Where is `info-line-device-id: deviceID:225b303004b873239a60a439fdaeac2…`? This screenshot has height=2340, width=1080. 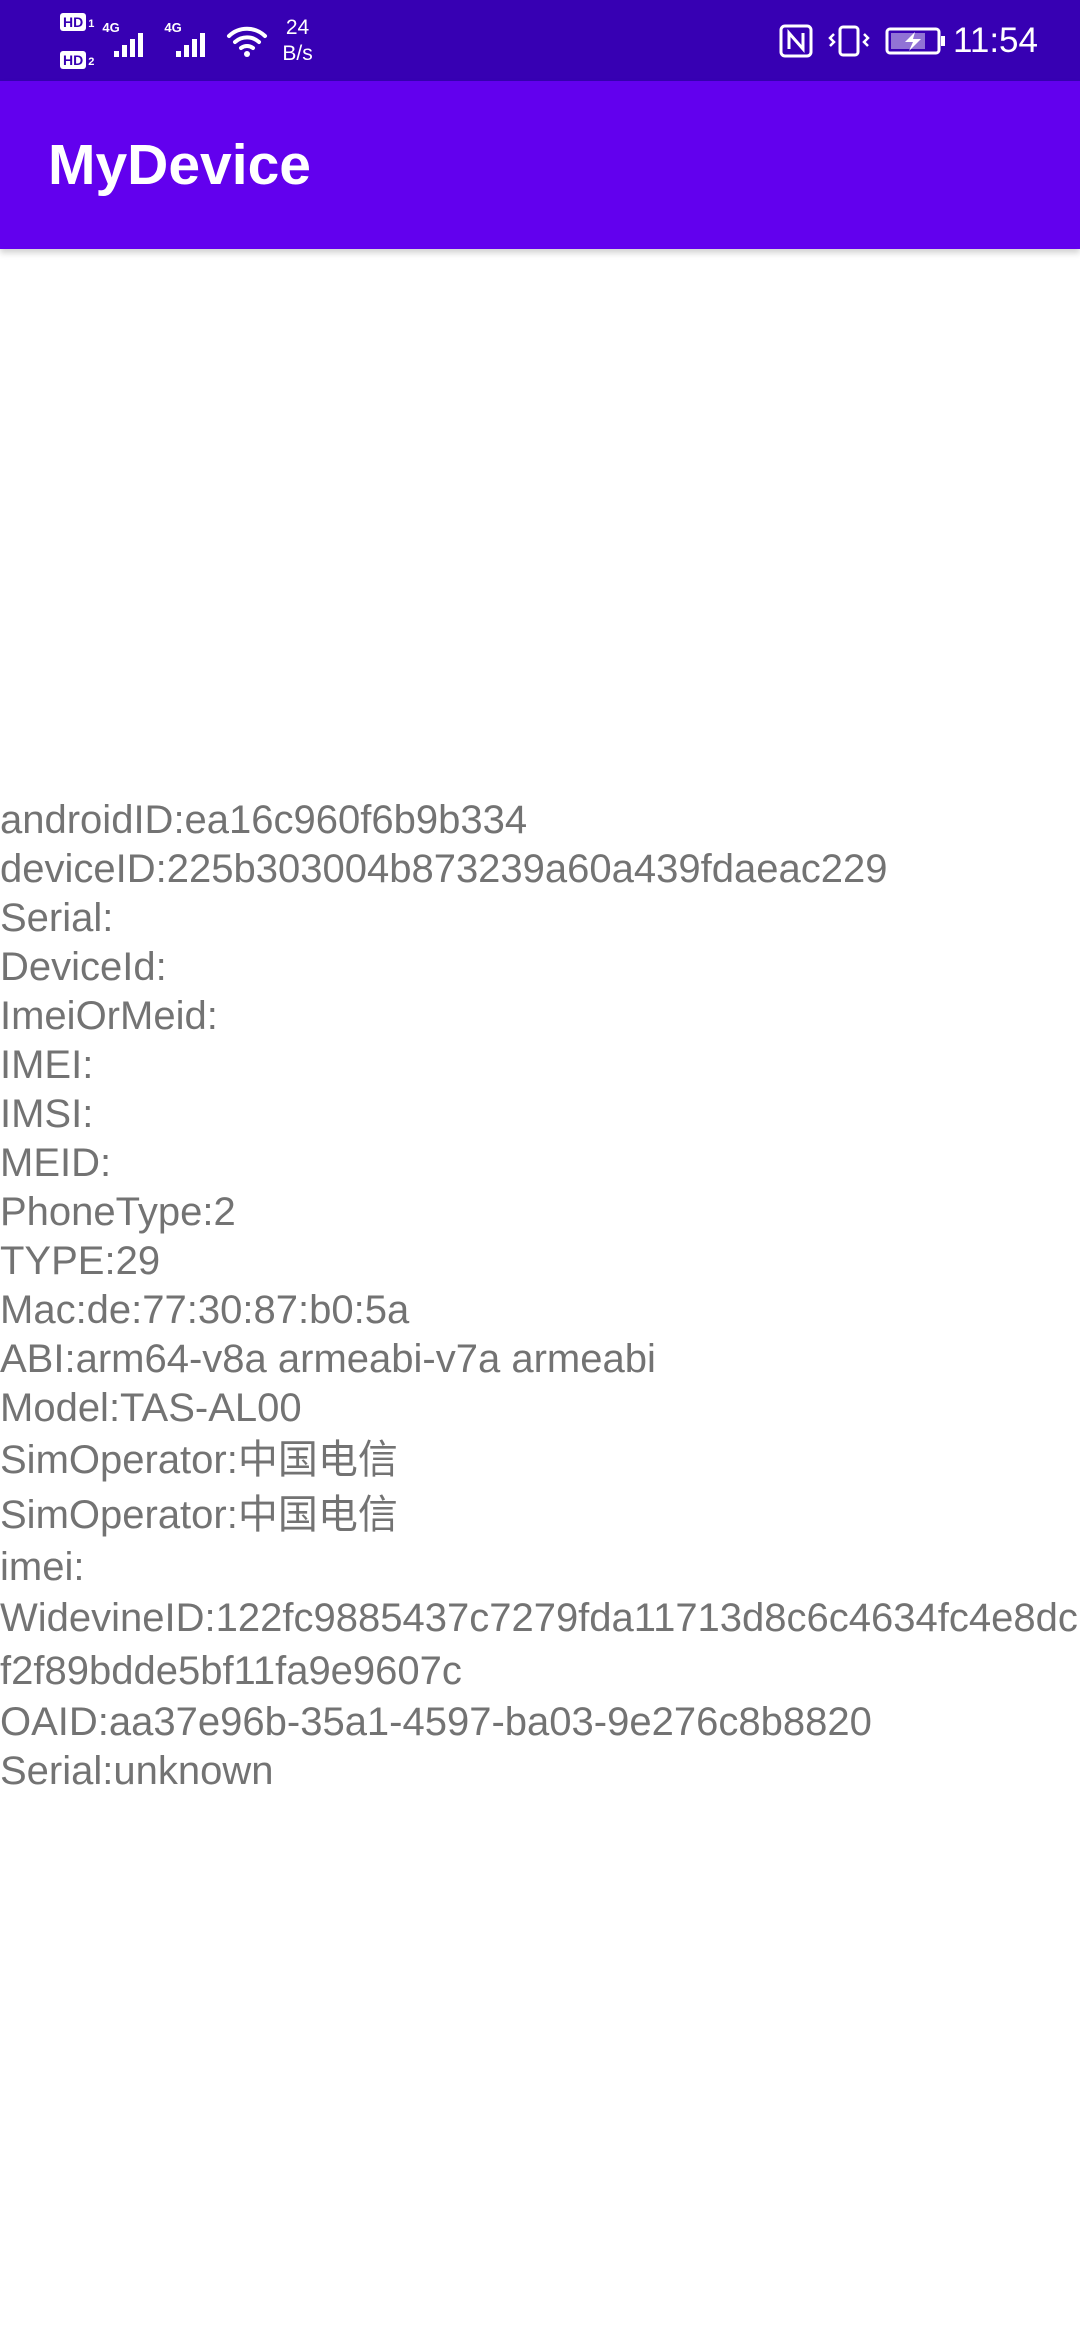
info-line-device-id: deviceID:225b303004b873239a60a439fdaeac2… is located at coordinates (444, 869).